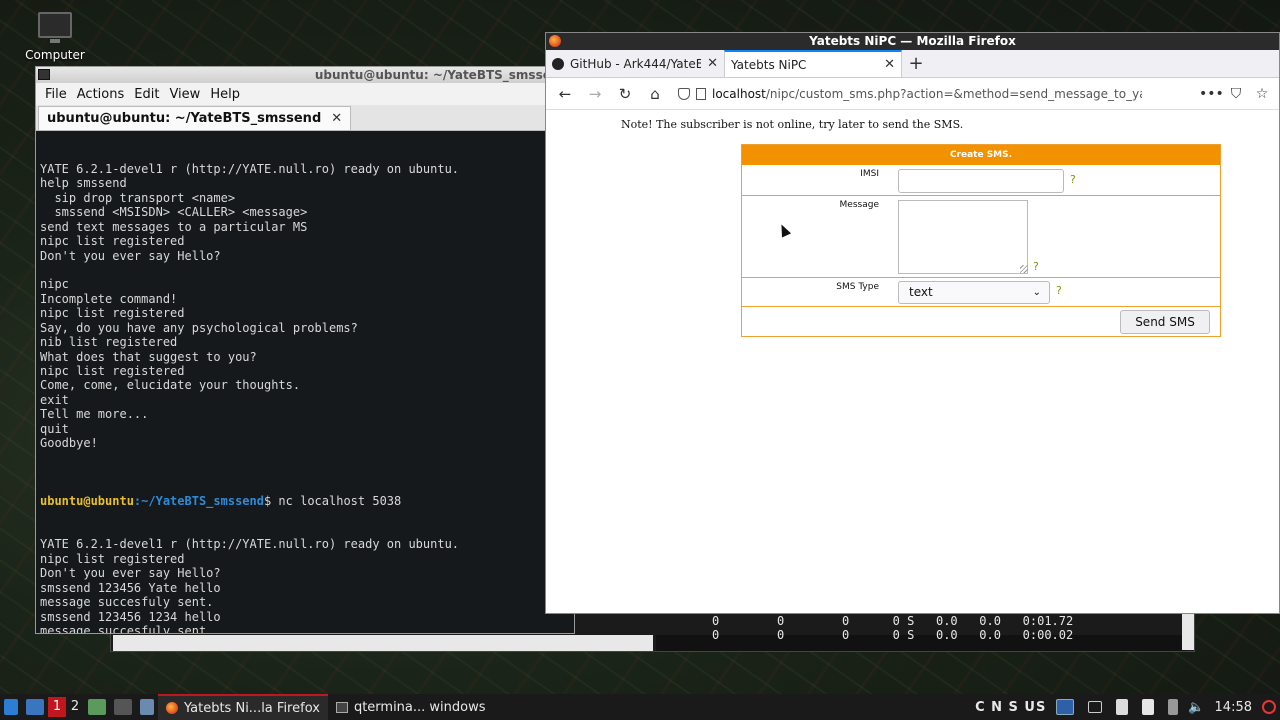 This screenshot has width=1280, height=720. I want to click on window-icon, so click(1095, 707).